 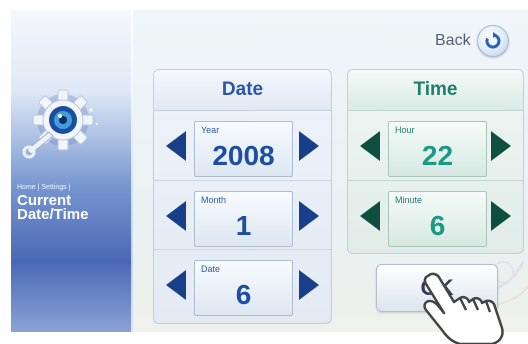 I want to click on month-value: 1, so click(x=243, y=225).